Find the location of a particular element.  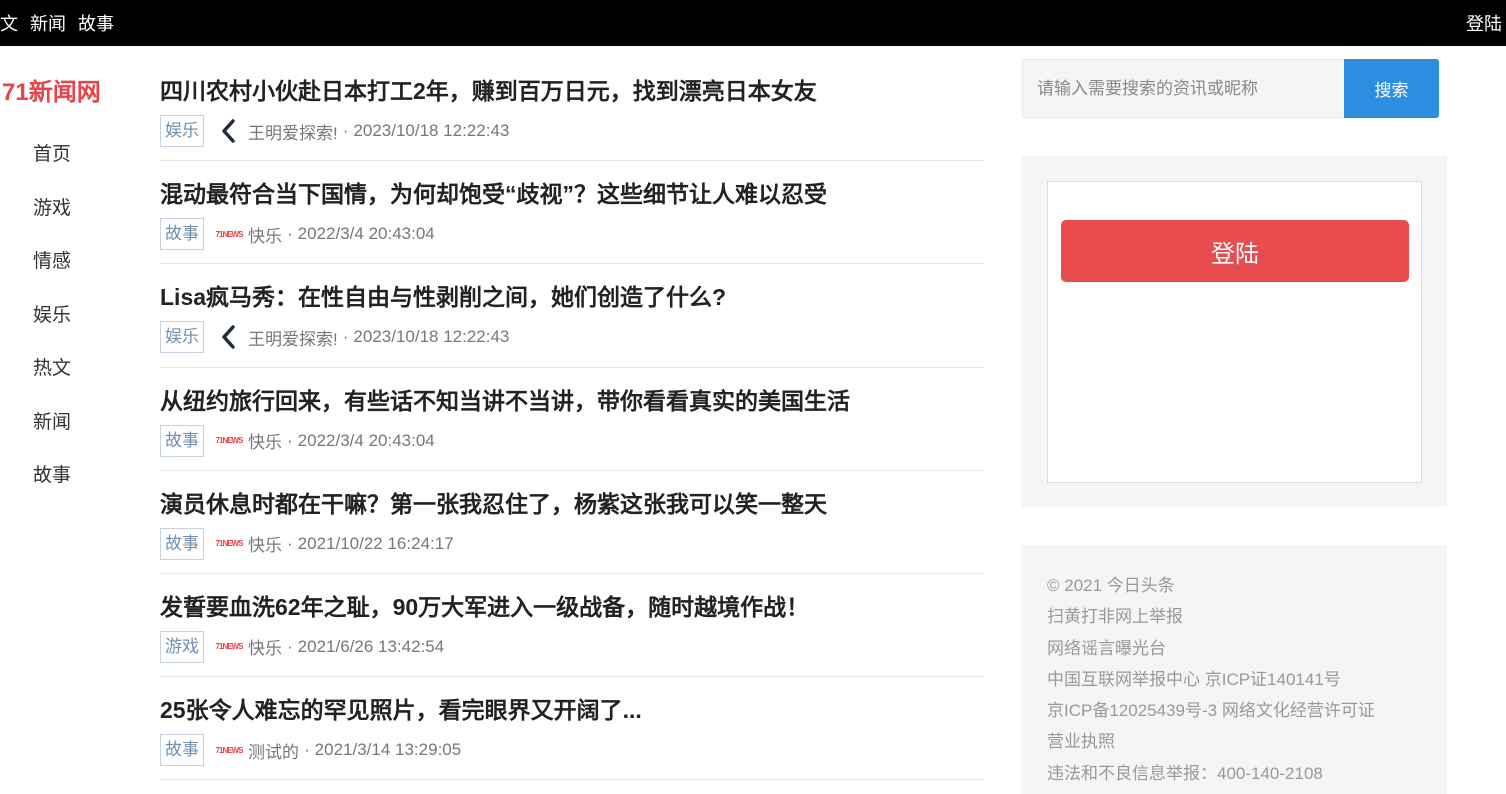

search-bar: 搜索 is located at coordinates (1230, 88).